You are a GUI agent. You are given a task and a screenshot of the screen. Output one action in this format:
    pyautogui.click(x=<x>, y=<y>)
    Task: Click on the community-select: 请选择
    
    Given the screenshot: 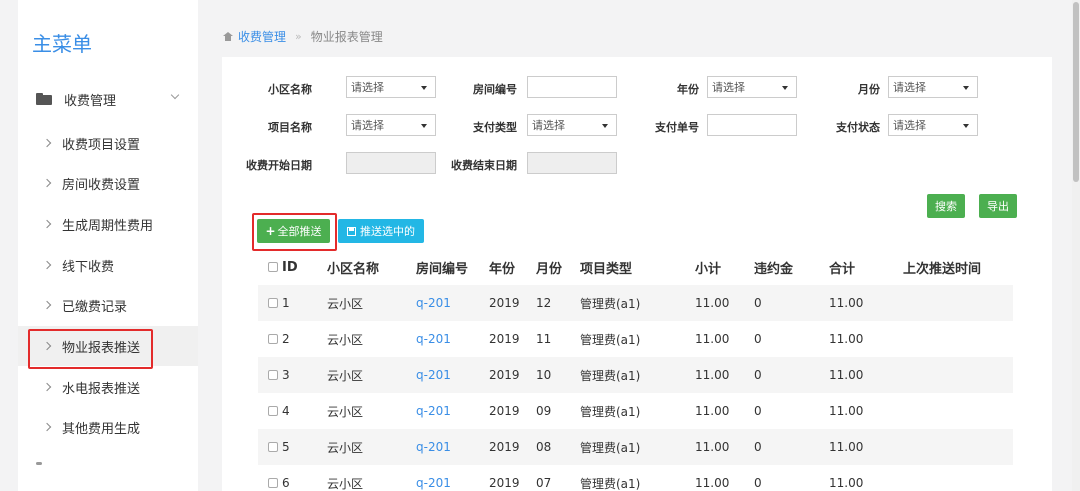 What is the action you would take?
    pyautogui.click(x=391, y=87)
    